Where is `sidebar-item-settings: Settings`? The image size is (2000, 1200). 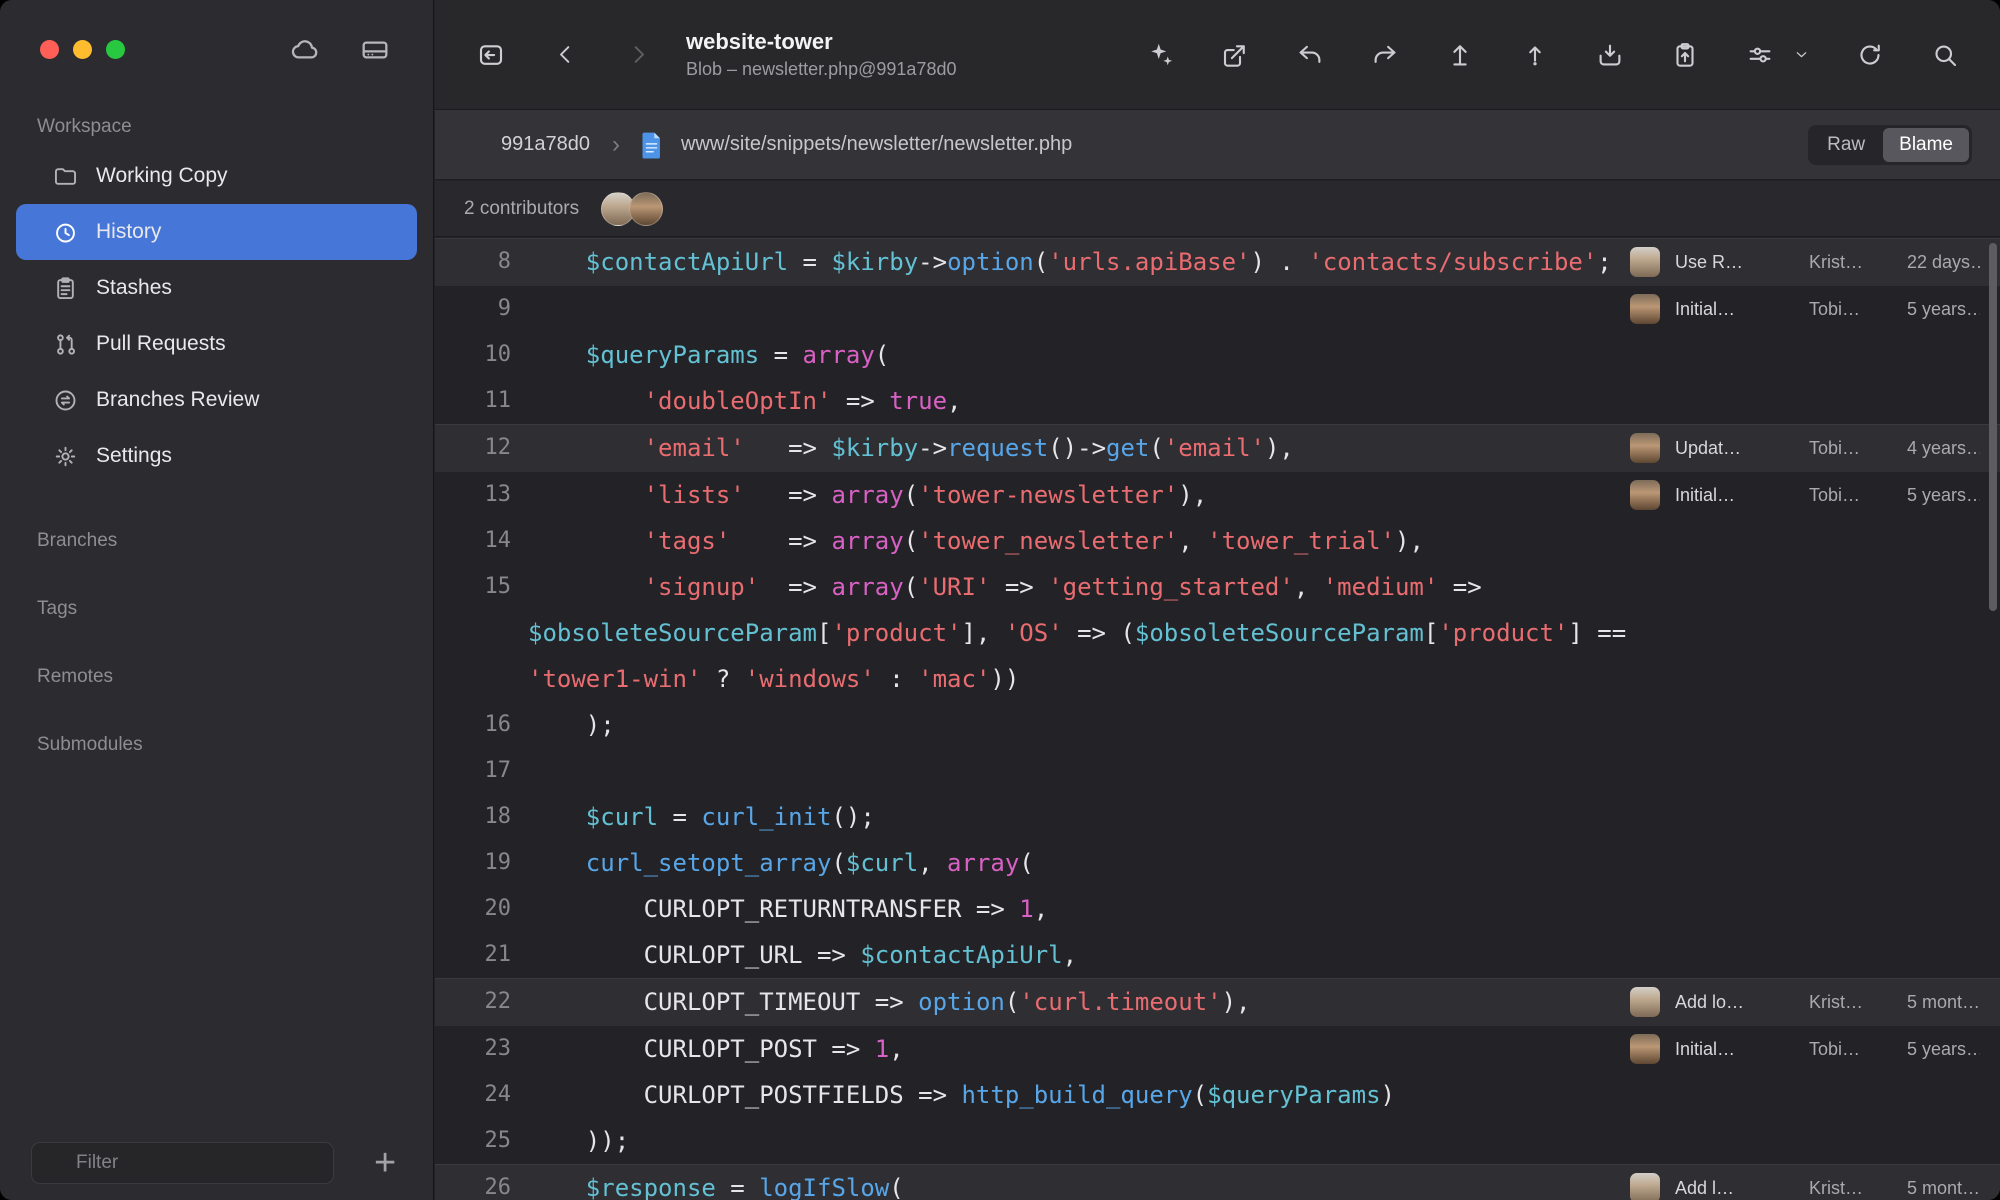
sidebar-item-settings: Settings is located at coordinates (216, 456).